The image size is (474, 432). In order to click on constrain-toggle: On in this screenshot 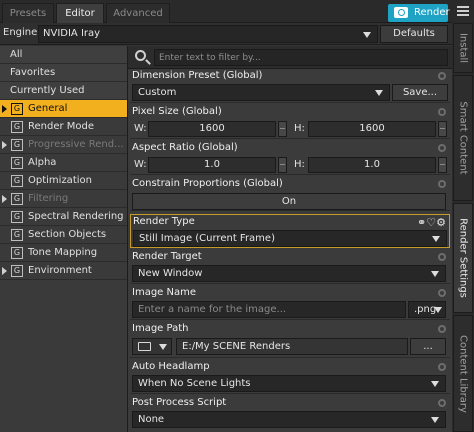, I will do `click(289, 201)`.